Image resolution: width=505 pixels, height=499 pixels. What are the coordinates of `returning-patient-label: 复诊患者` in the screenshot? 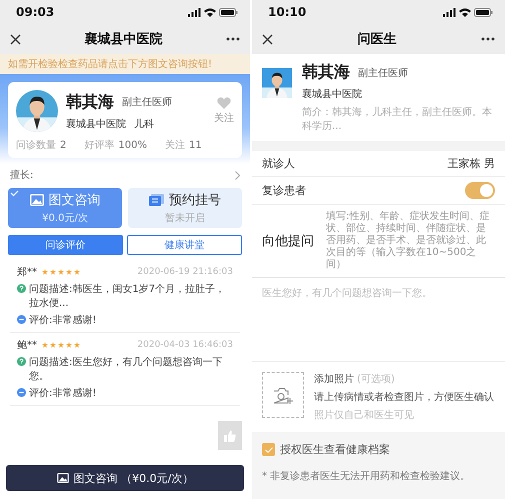 It's located at (284, 190).